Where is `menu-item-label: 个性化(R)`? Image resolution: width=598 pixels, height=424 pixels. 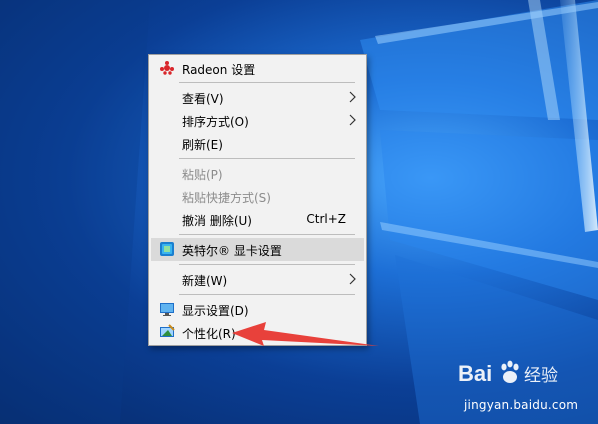
menu-item-label: 个性化(R) is located at coordinates (209, 334).